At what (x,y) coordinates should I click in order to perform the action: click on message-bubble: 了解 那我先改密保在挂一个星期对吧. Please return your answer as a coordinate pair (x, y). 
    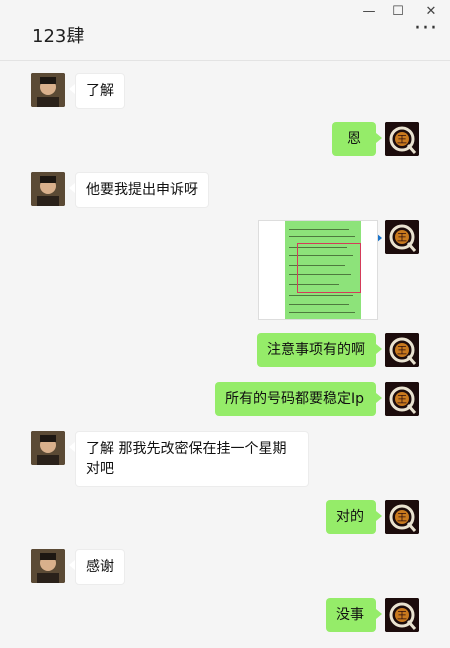
    Looking at the image, I should click on (192, 459).